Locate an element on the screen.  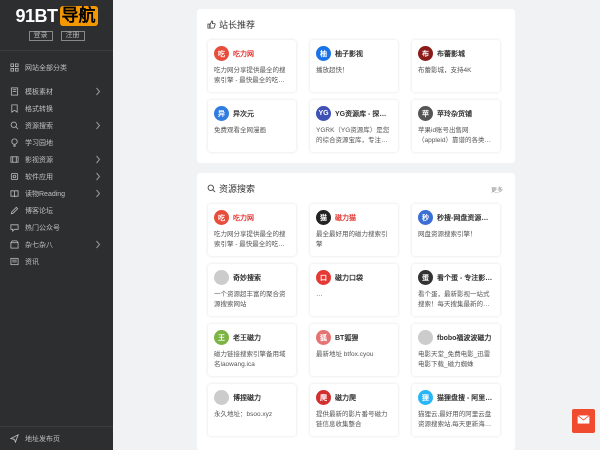
card-header: 柚柚子影视 is located at coordinates (354, 53).